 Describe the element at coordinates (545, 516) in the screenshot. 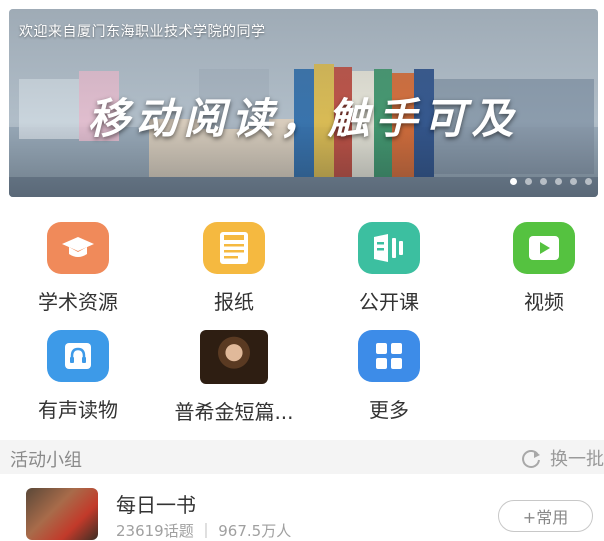

I see `add-common-button: +常用` at that location.